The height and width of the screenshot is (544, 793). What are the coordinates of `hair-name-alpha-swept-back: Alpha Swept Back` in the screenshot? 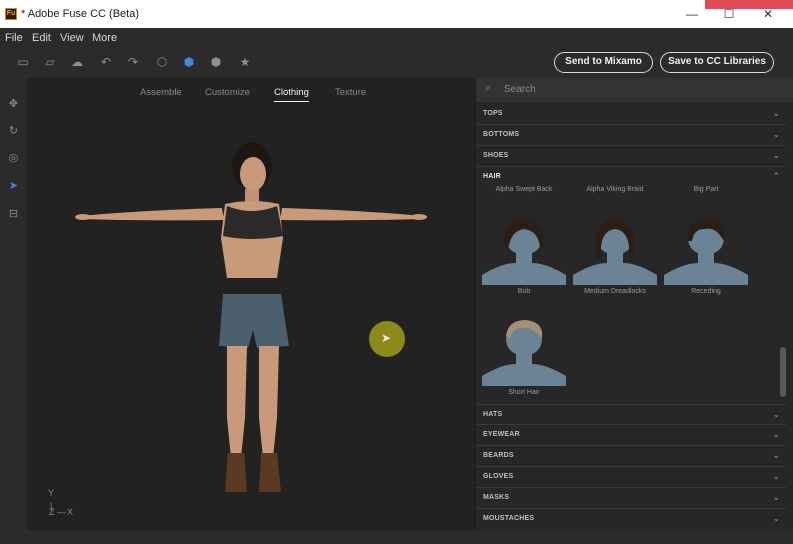 It's located at (524, 189).